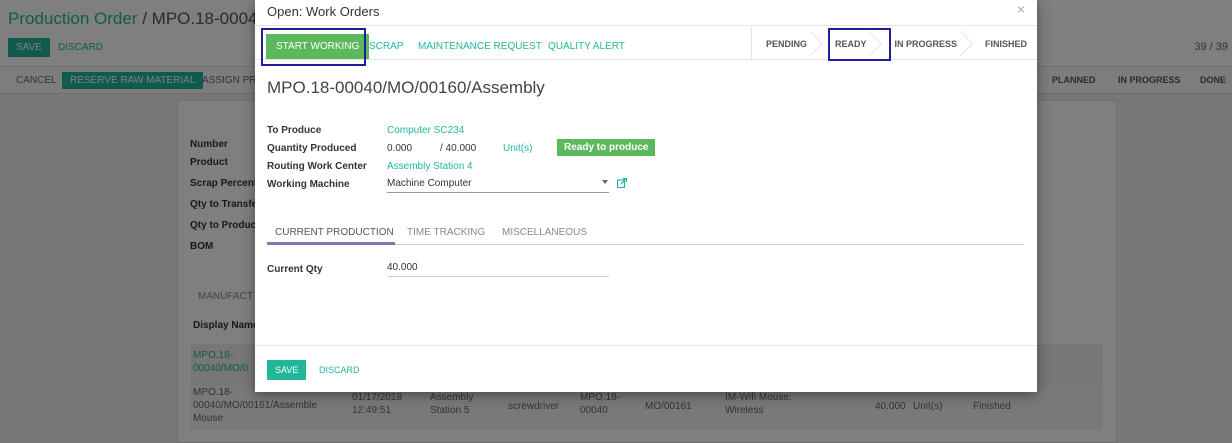  I want to click on current-qty-label: Current Qty, so click(295, 269).